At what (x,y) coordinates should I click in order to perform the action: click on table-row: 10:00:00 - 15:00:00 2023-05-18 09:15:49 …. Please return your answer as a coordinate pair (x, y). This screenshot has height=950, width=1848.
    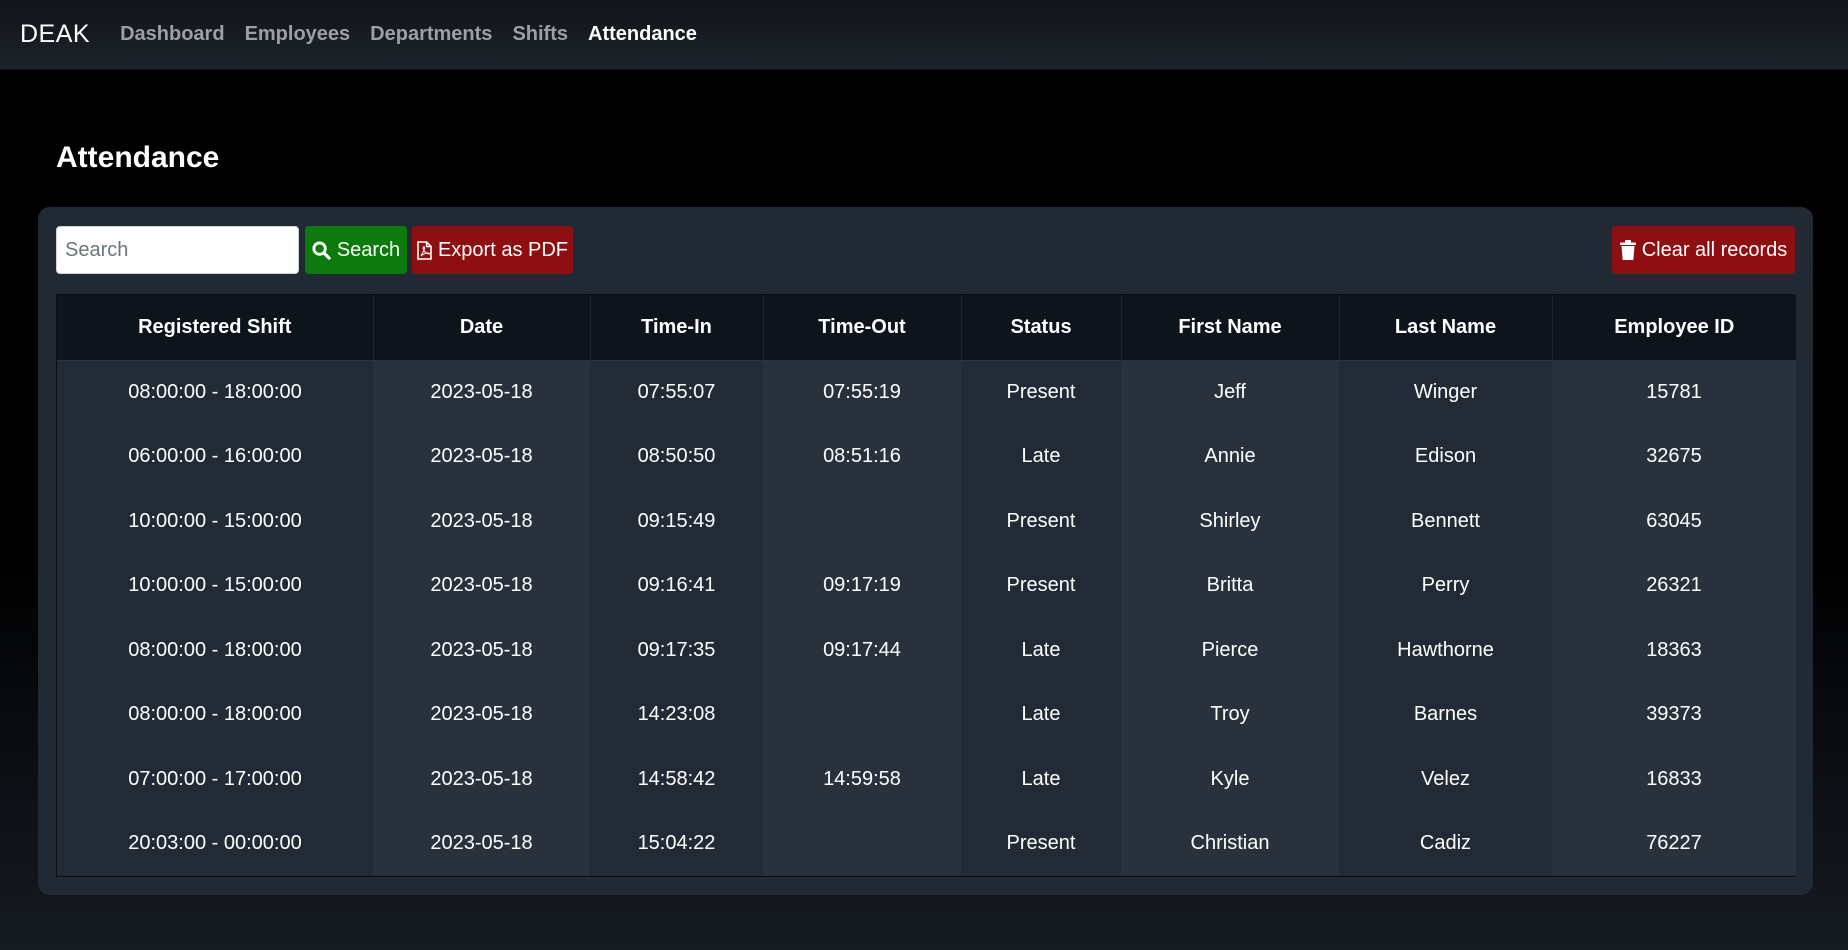
    Looking at the image, I should click on (926, 521).